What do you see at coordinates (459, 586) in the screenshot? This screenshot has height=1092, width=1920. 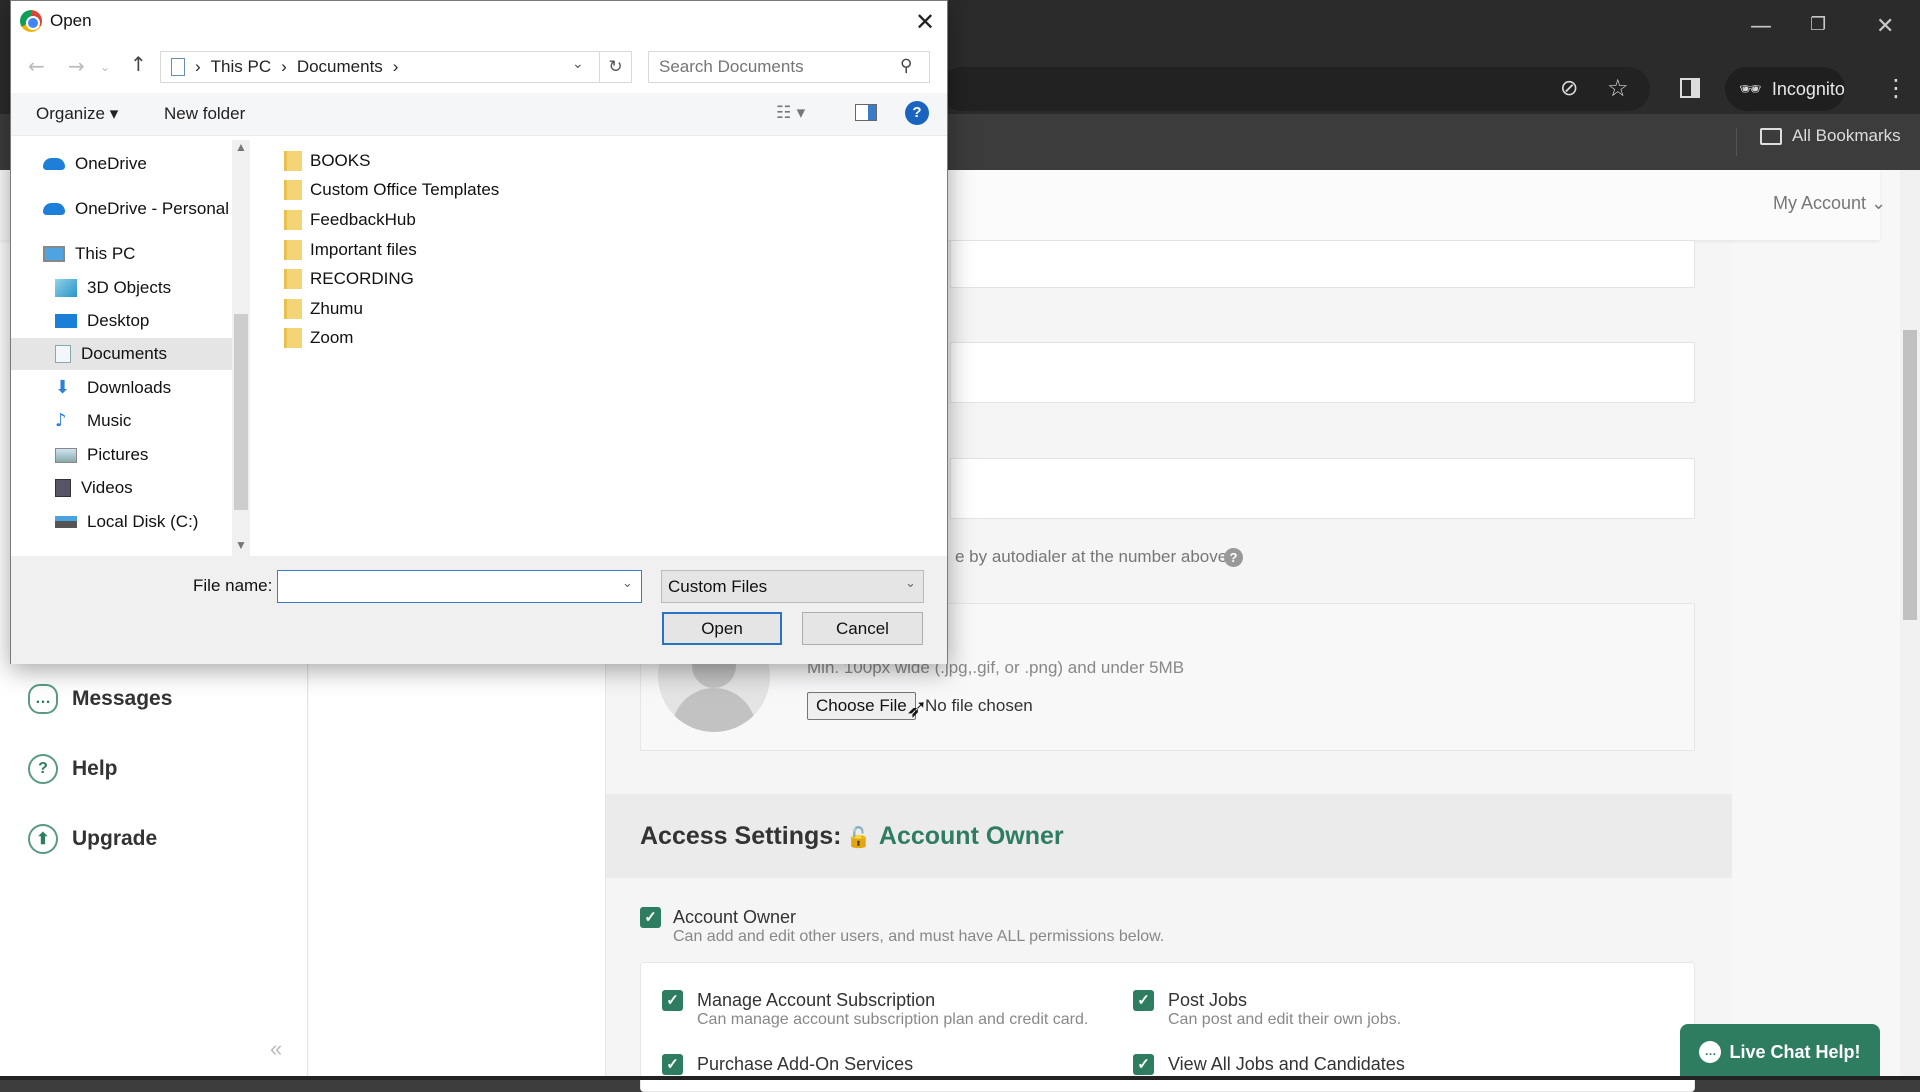 I see `file-name-input` at bounding box center [459, 586].